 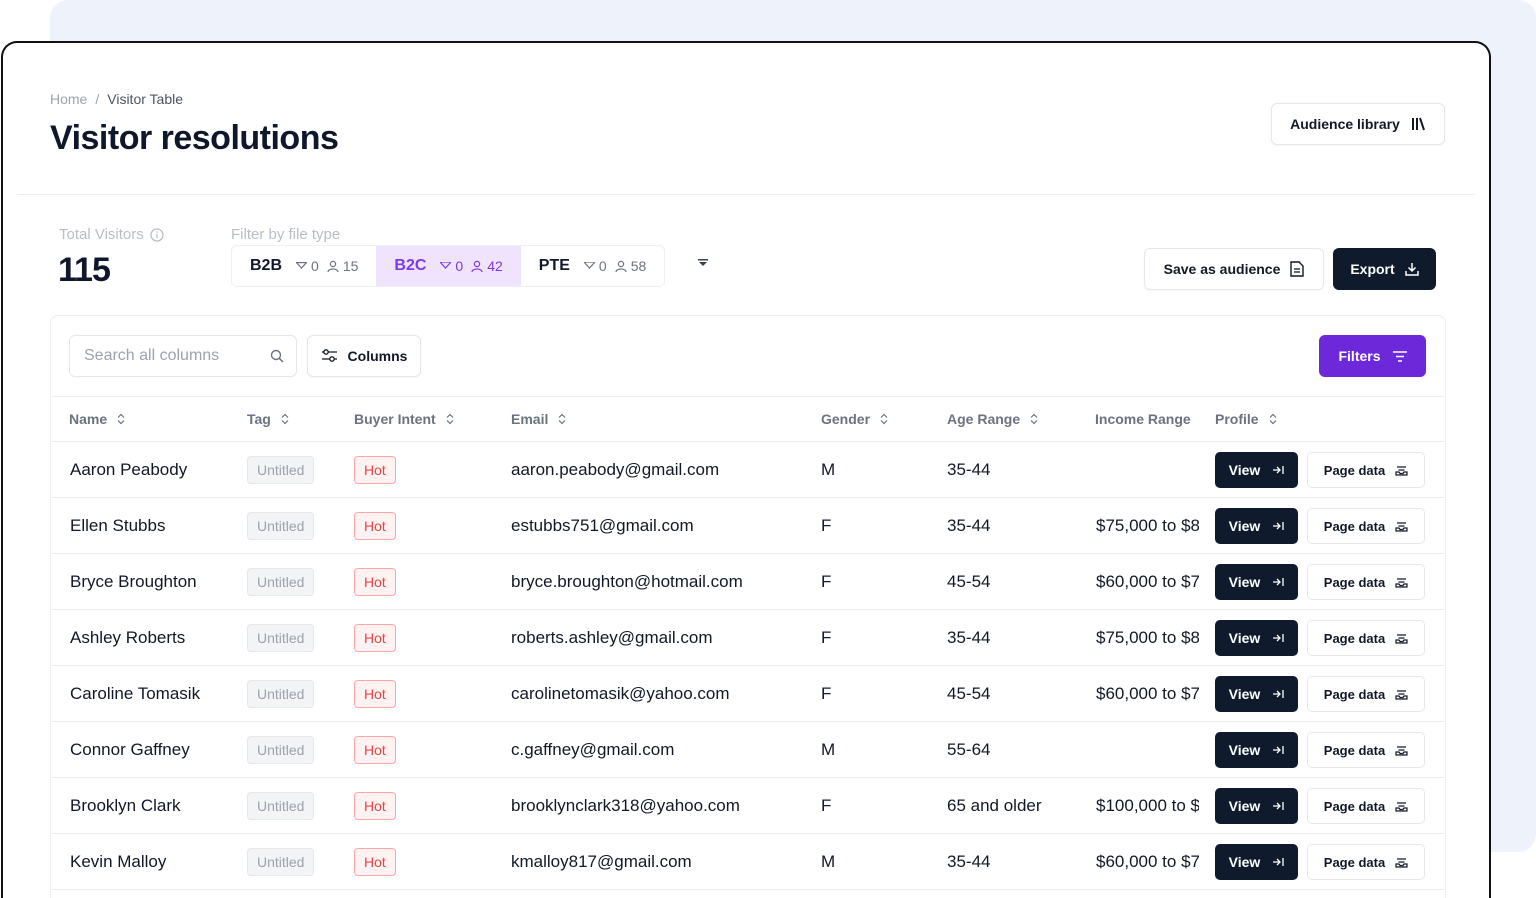 What do you see at coordinates (364, 356) in the screenshot?
I see `columns-button: Columns` at bounding box center [364, 356].